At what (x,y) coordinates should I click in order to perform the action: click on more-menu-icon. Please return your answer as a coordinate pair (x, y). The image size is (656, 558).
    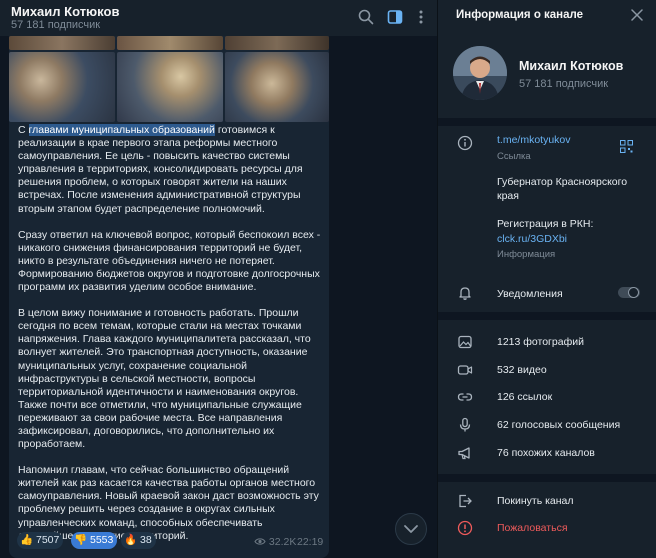
    Looking at the image, I should click on (421, 17).